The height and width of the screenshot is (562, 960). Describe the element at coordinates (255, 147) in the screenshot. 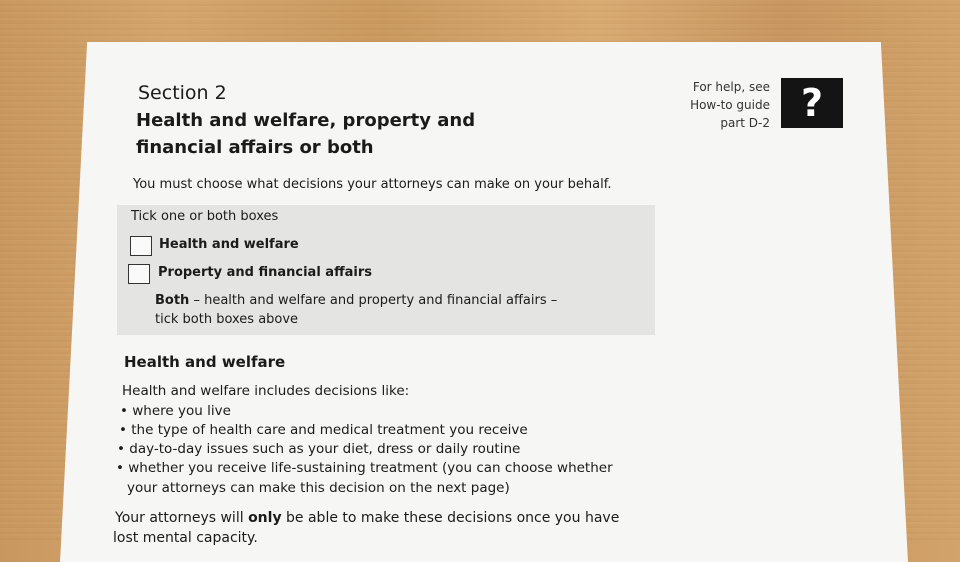

I see `title-line-2: financial affairs or both` at that location.